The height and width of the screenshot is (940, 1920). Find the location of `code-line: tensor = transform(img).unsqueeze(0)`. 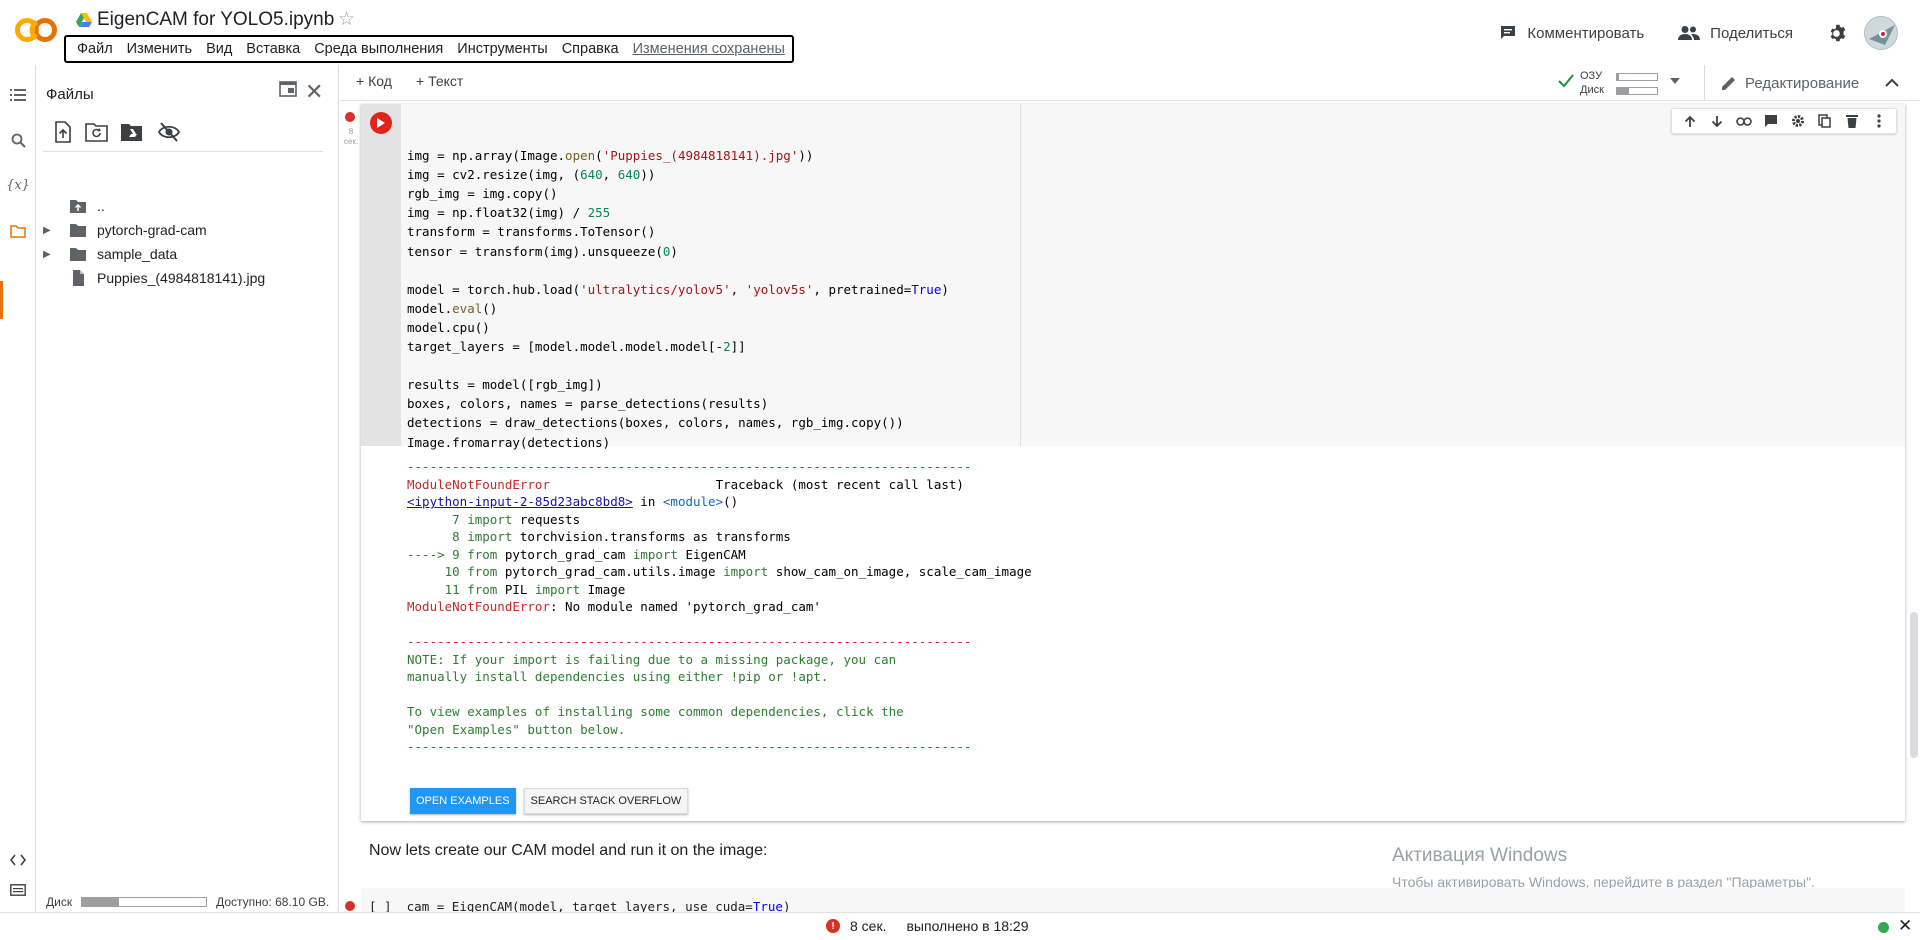

code-line: tensor = transform(img).unsqueeze(0) is located at coordinates (542, 251).